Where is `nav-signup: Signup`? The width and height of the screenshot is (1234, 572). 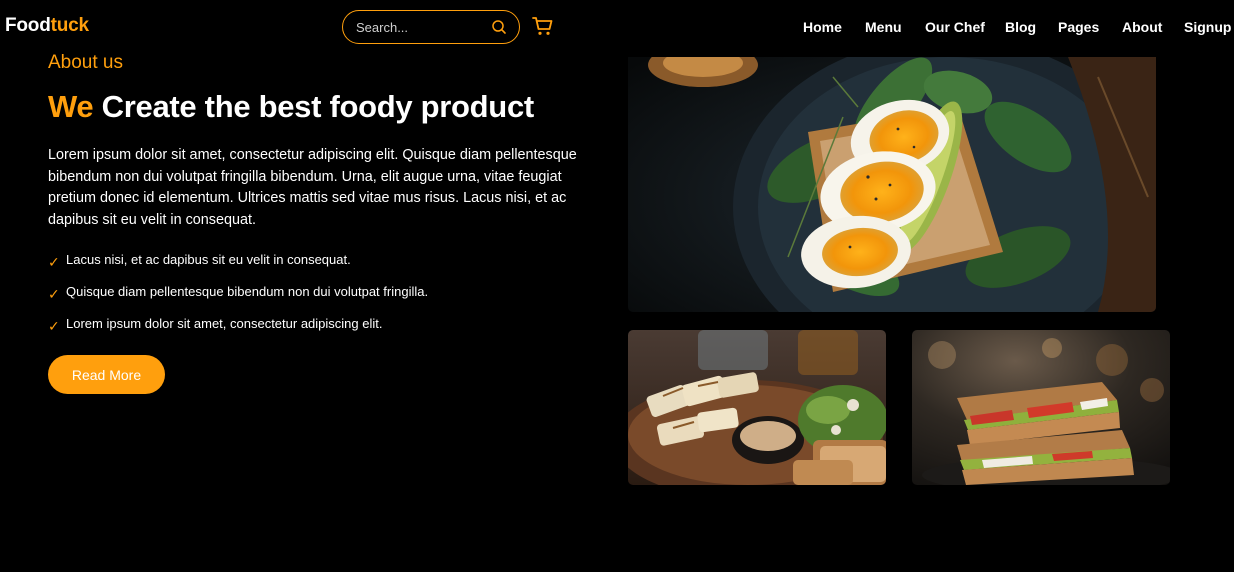 nav-signup: Signup is located at coordinates (1207, 27).